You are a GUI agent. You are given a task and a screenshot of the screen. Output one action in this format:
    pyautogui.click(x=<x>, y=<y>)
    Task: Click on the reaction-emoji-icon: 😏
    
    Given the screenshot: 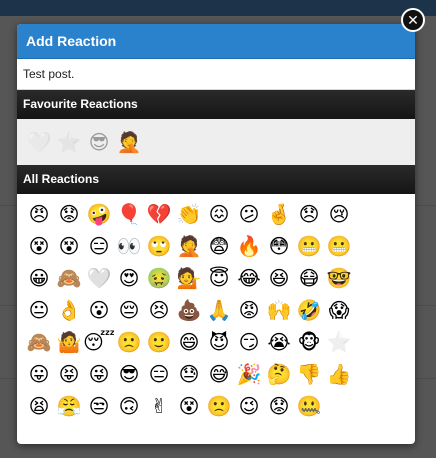 What is the action you would take?
    pyautogui.click(x=249, y=342)
    